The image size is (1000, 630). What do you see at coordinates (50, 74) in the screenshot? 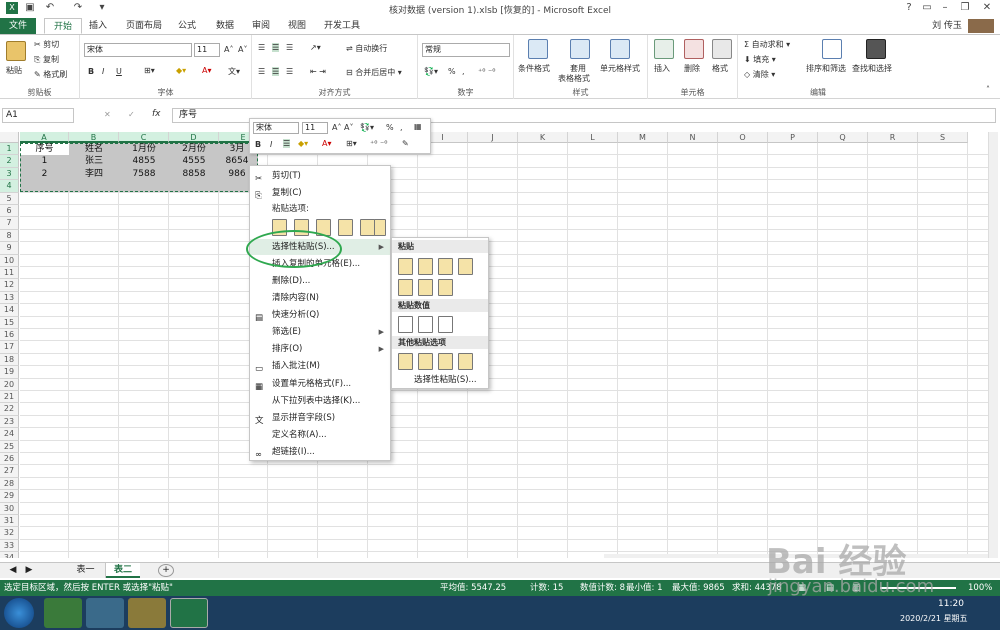
I see `format-painter-button: ✎ 格式刷` at bounding box center [50, 74].